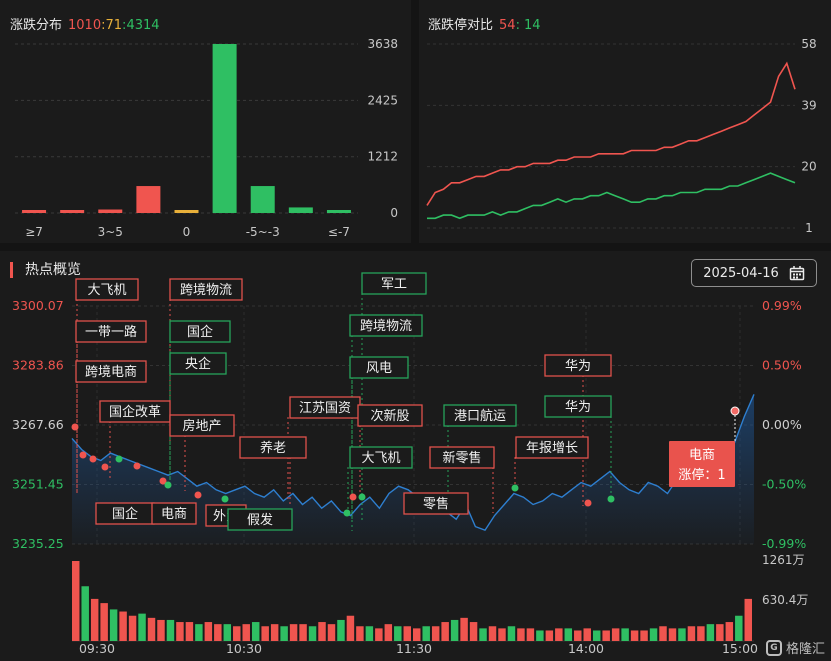 The width and height of the screenshot is (831, 661). I want to click on y-tick-label: 3638, so click(382, 44).